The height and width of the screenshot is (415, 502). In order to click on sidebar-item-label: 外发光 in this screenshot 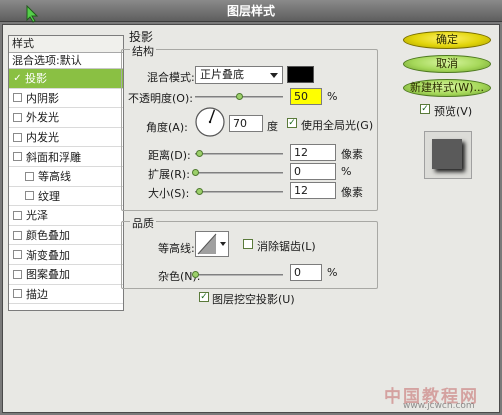, I will do `click(42, 118)`.